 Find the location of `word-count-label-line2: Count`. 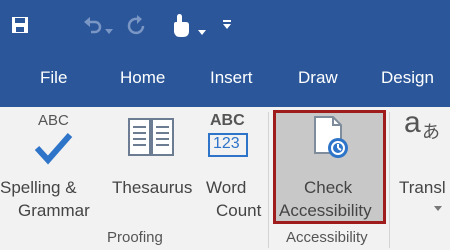

word-count-label-line2: Count is located at coordinates (239, 210).